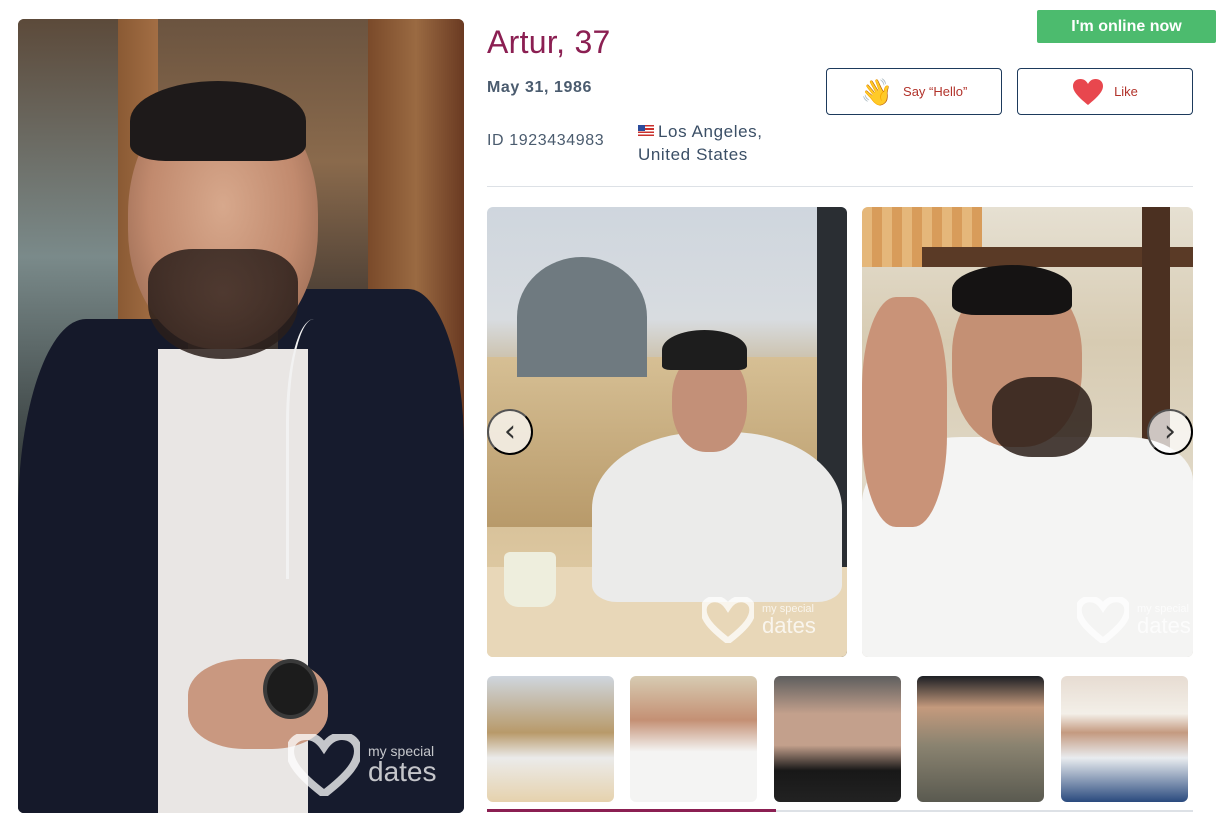 Image resolution: width=1216 pixels, height=830 pixels. Describe the element at coordinates (1088, 91) in the screenshot. I see `heart-icon` at that location.